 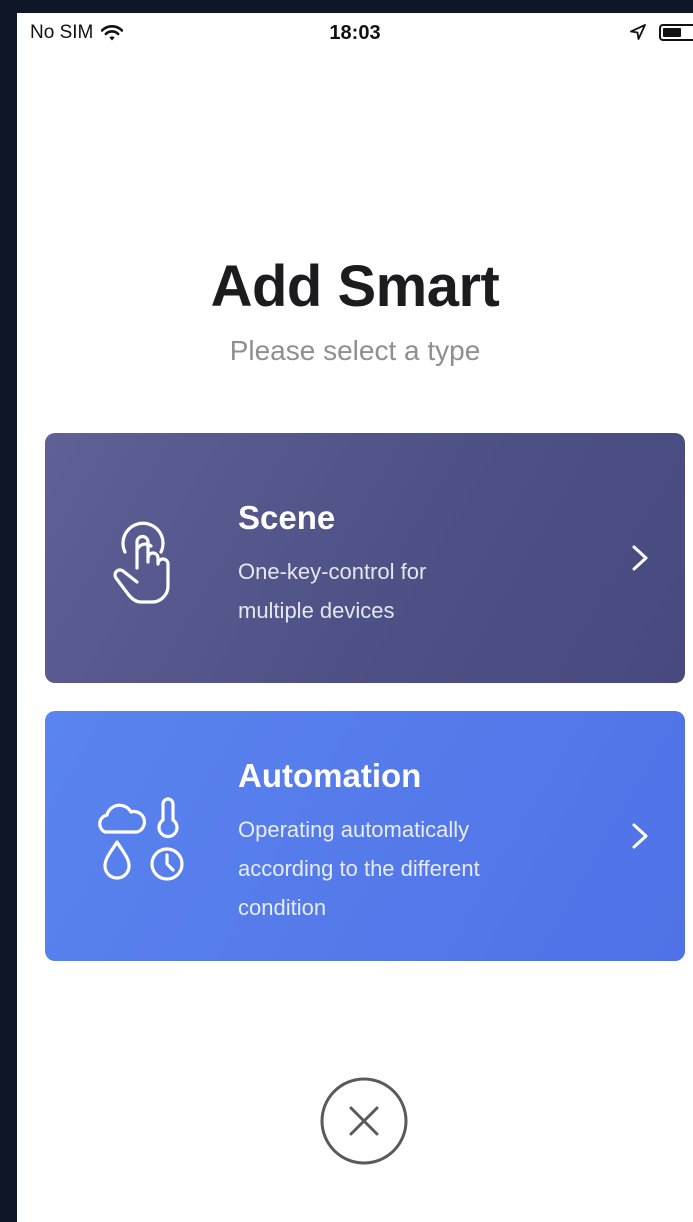 I want to click on location-arrow-icon, so click(x=638, y=32).